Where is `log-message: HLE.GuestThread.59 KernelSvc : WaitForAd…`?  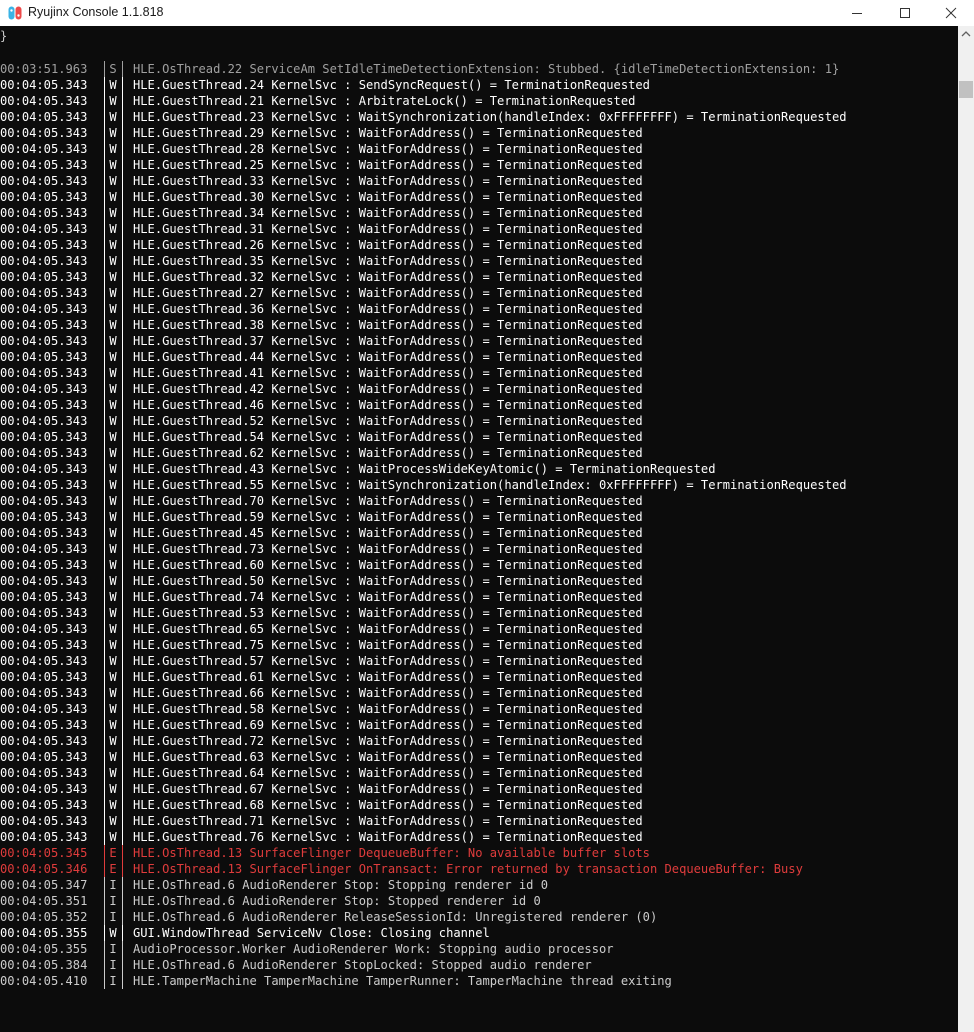 log-message: HLE.GuestThread.59 KernelSvc : WaitForAd… is located at coordinates (388, 517).